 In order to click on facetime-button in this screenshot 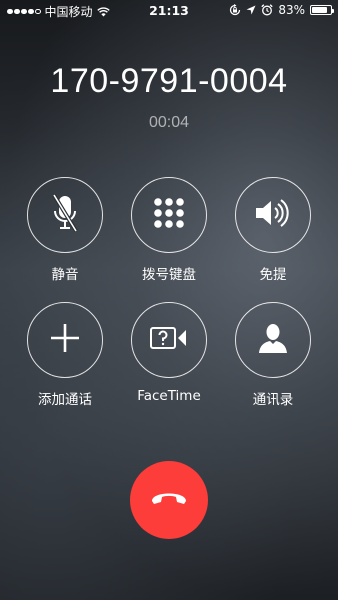, I will do `click(169, 340)`.